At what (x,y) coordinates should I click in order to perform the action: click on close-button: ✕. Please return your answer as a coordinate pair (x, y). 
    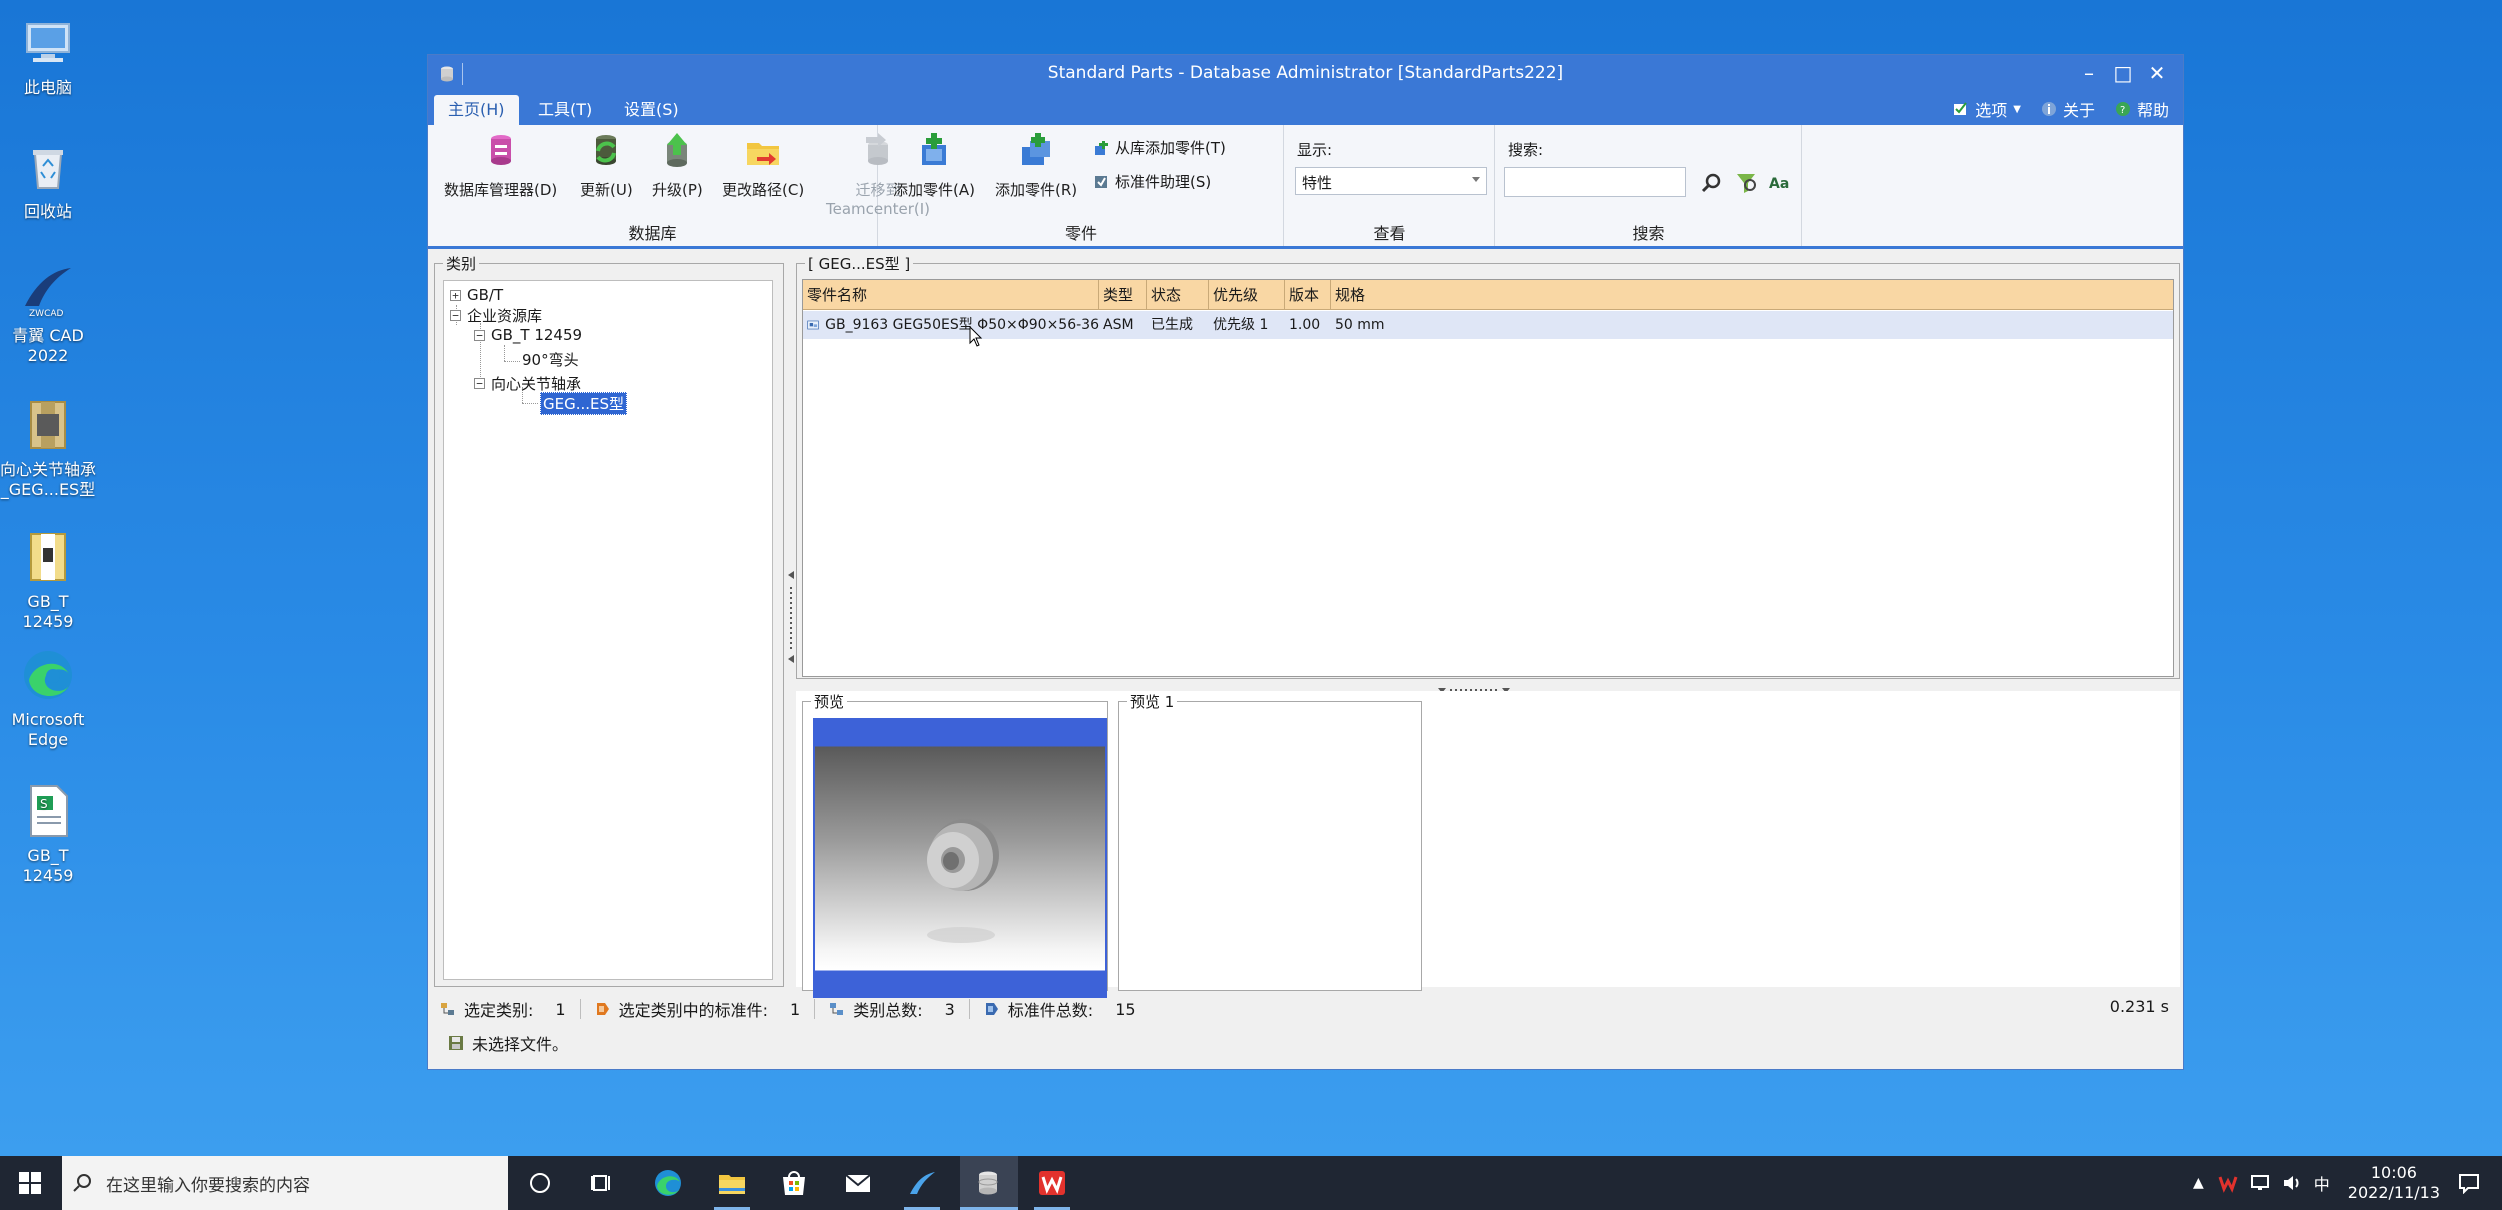
    Looking at the image, I should click on (2157, 73).